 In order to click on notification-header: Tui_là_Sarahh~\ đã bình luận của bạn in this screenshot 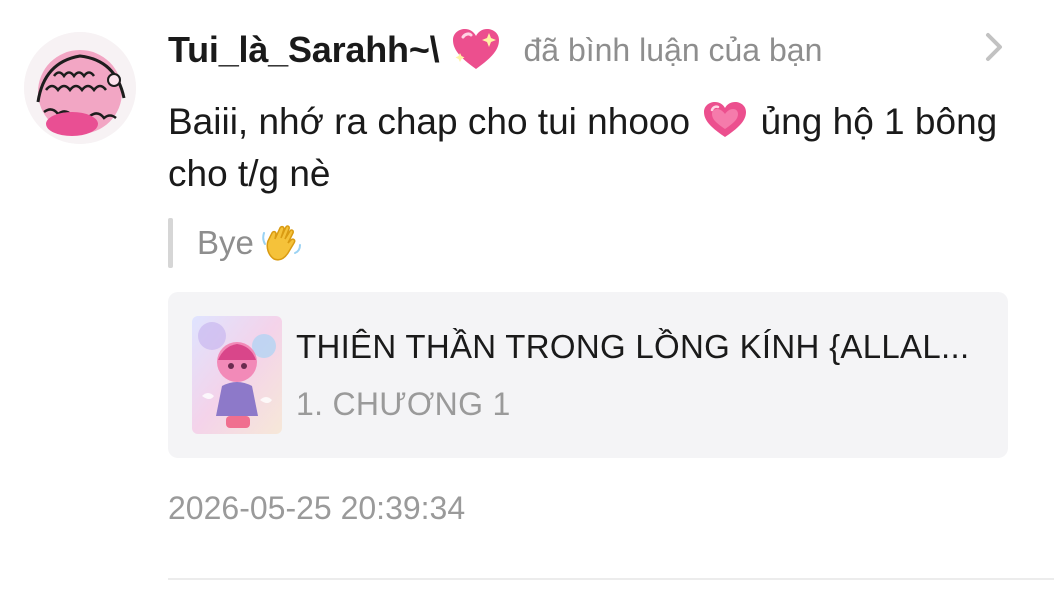, I will do `click(495, 50)`.